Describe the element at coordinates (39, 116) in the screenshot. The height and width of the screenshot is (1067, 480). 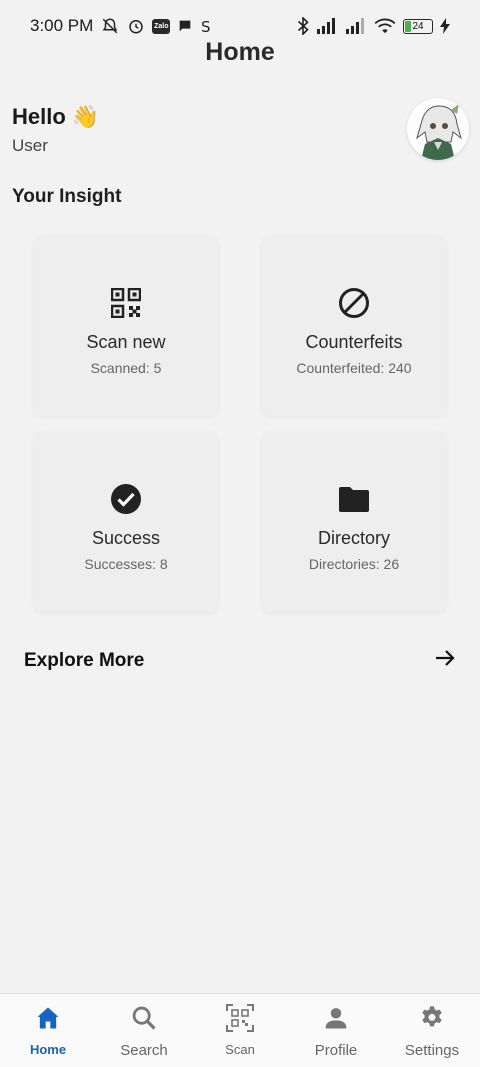
I see `greeting-hello: Hello` at that location.